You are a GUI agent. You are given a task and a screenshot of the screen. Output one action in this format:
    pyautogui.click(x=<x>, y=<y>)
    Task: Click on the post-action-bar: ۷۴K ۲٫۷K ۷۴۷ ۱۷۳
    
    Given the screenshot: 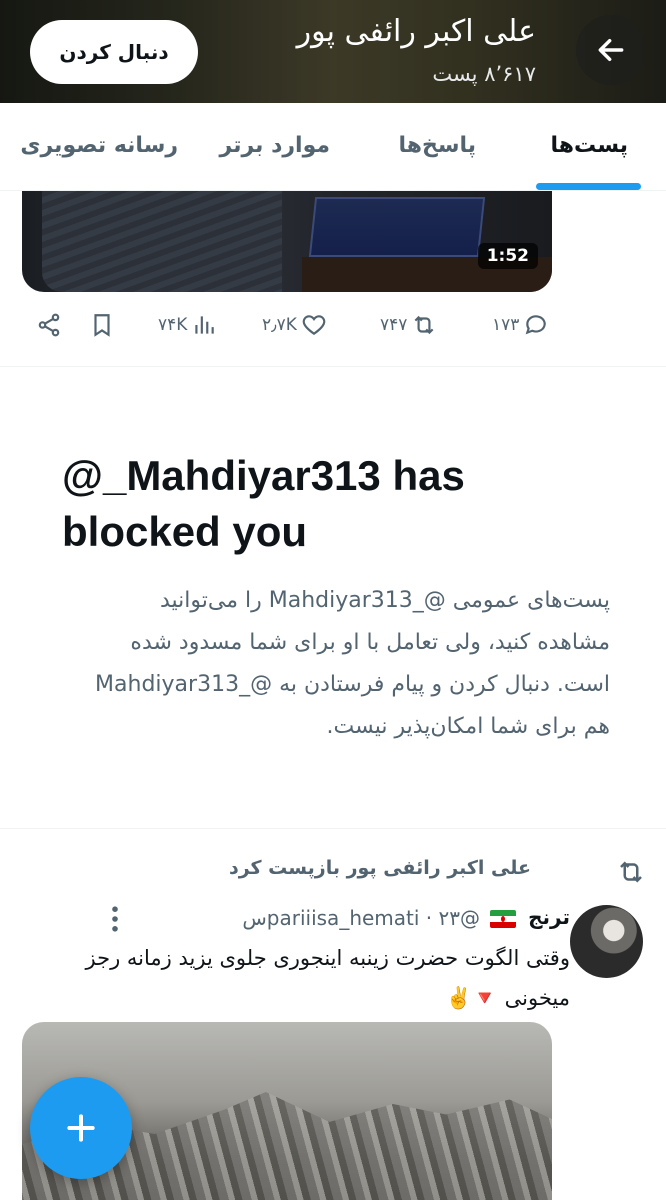 What is the action you would take?
    pyautogui.click(x=333, y=328)
    